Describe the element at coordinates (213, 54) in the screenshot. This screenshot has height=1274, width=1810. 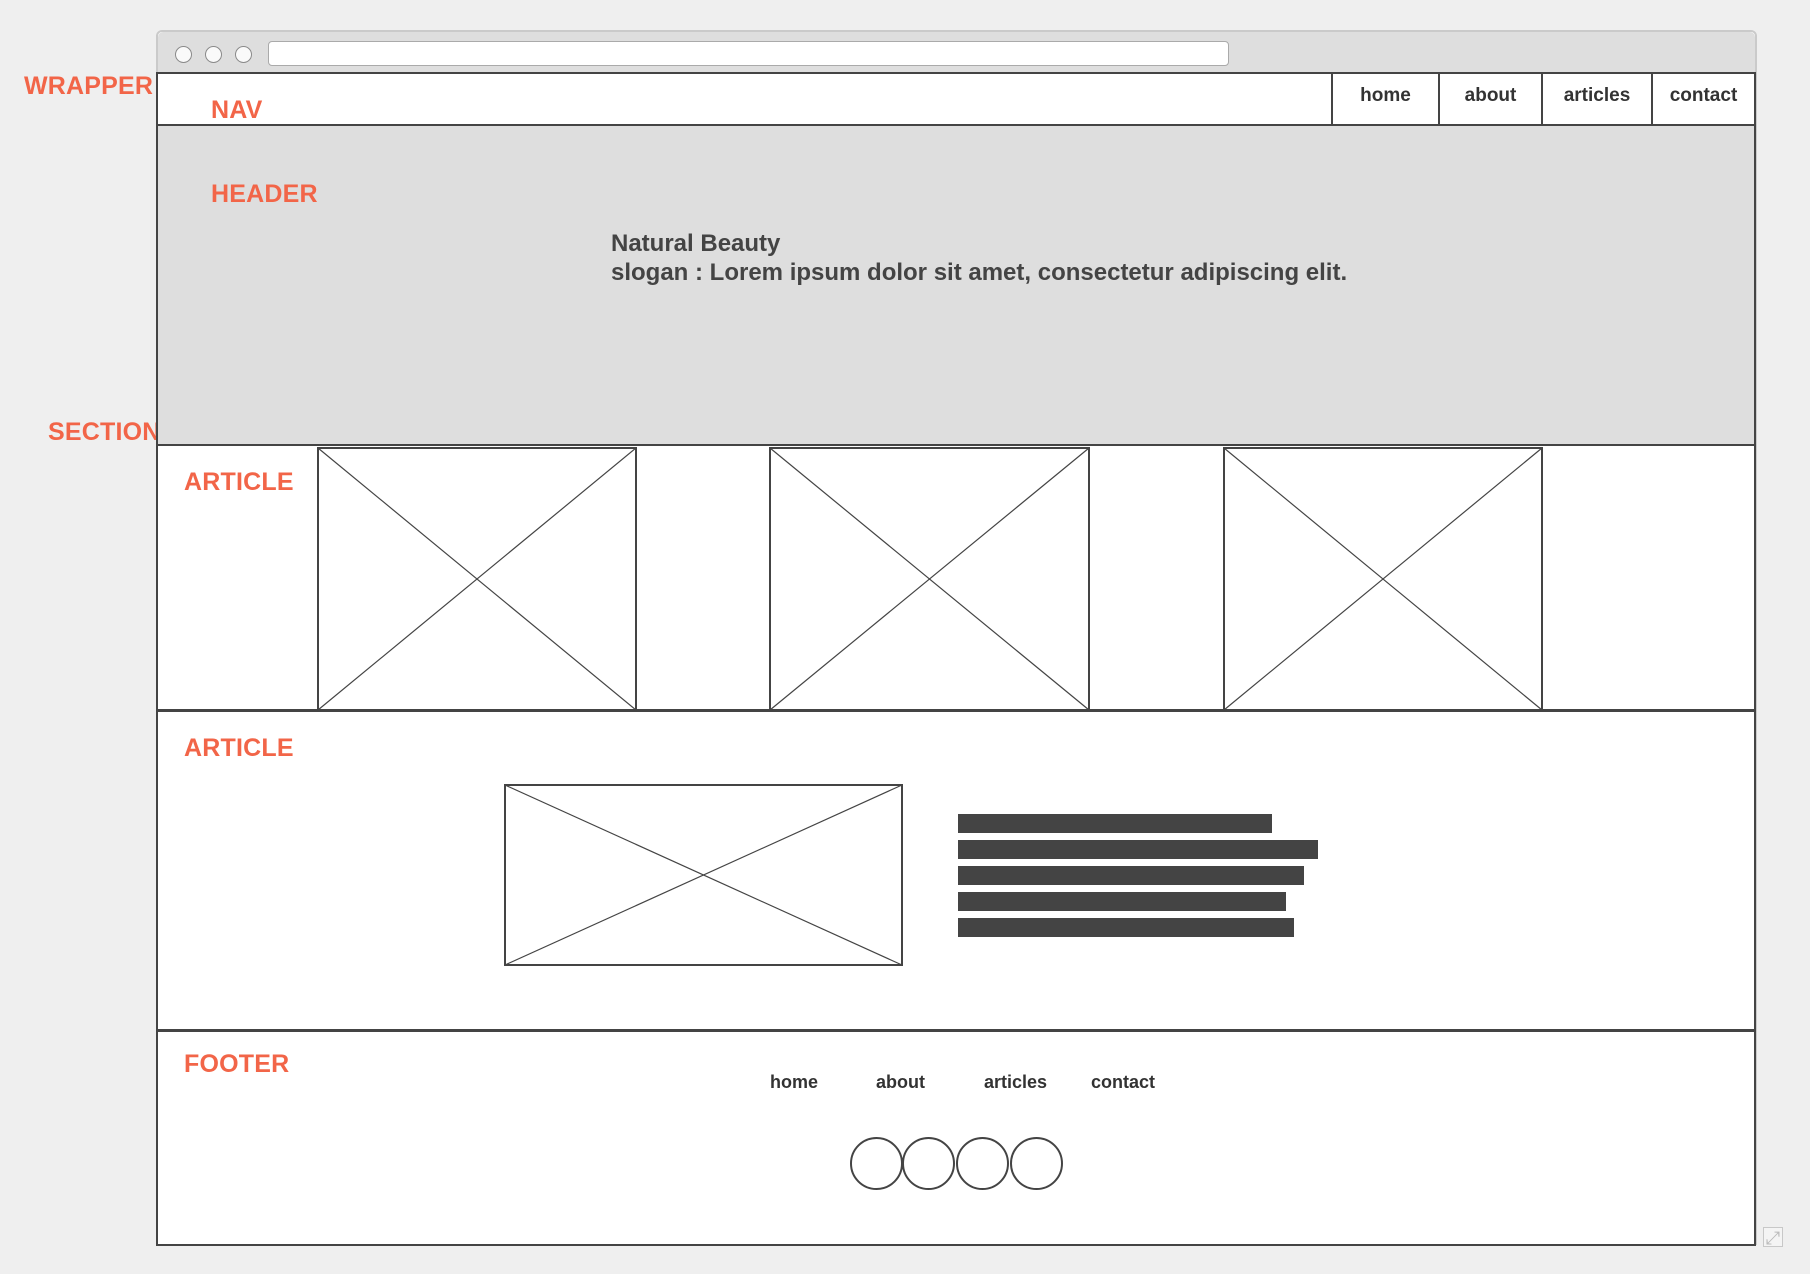
I see `minimize-window-icon` at that location.